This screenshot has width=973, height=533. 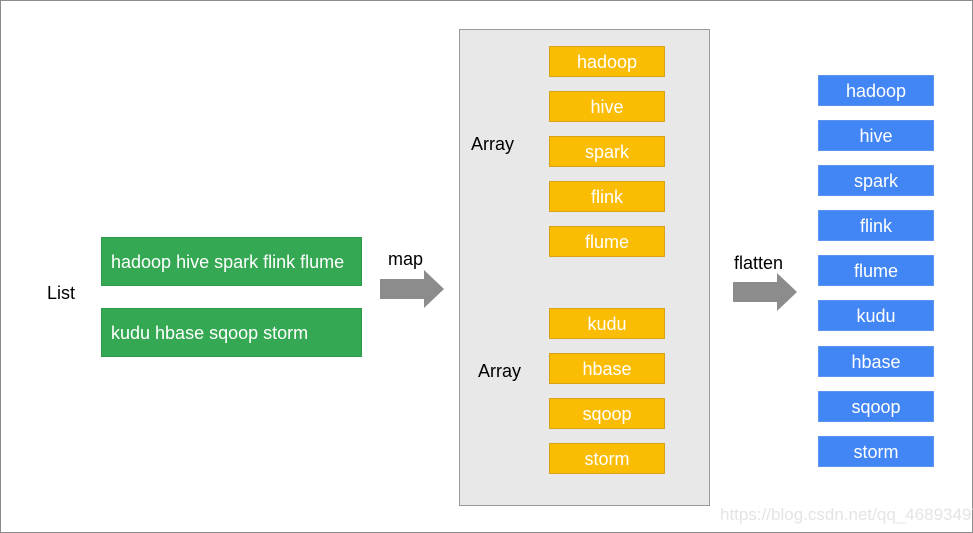 I want to click on array-item: kudu, so click(x=607, y=323).